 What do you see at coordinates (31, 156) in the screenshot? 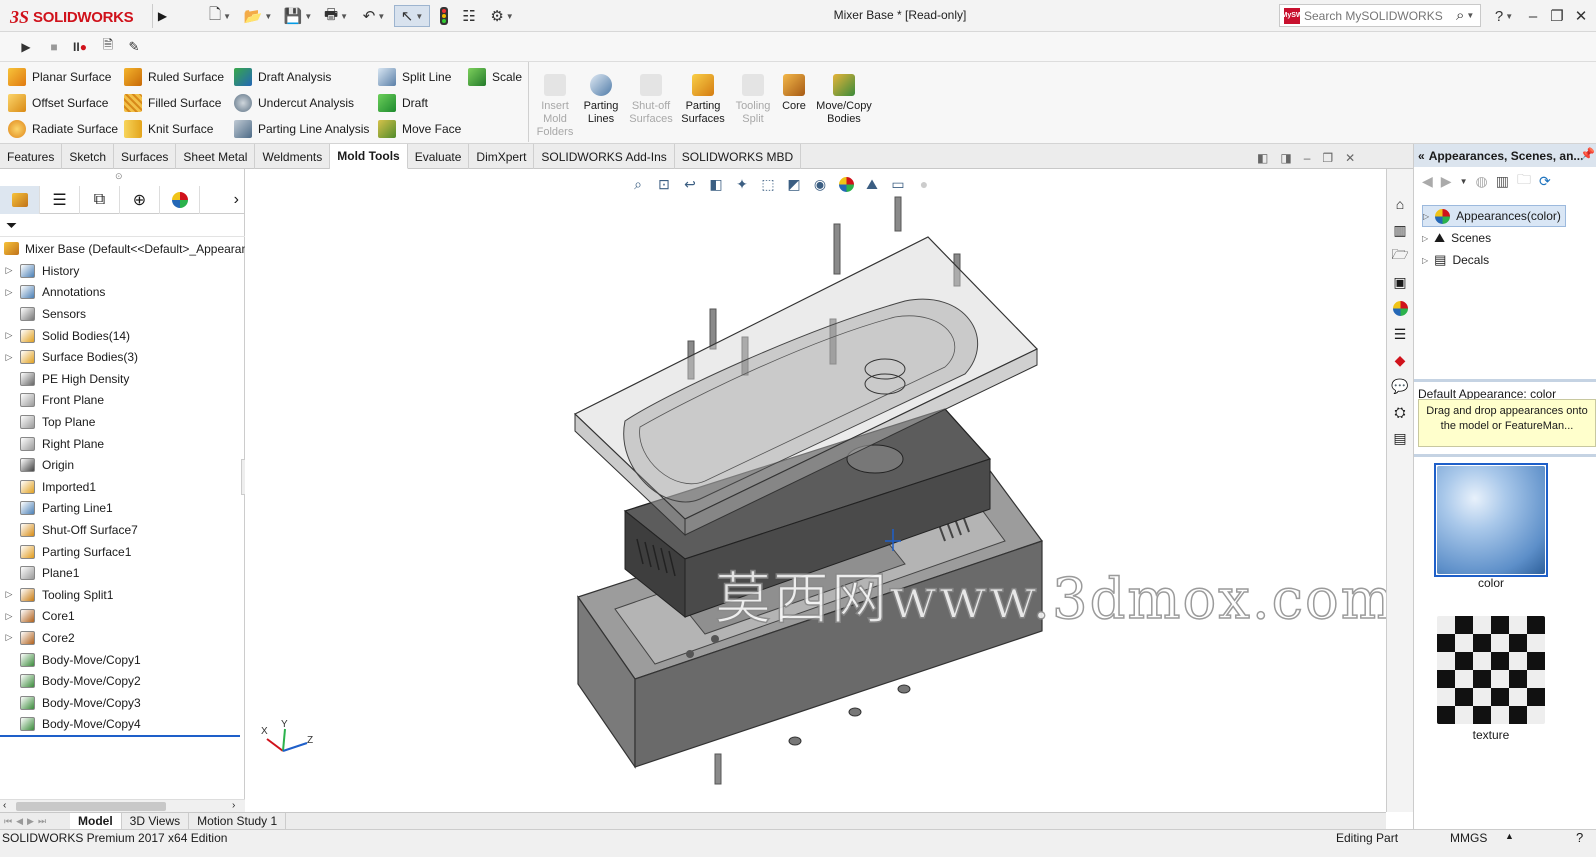
I see `tab-features: Features` at bounding box center [31, 156].